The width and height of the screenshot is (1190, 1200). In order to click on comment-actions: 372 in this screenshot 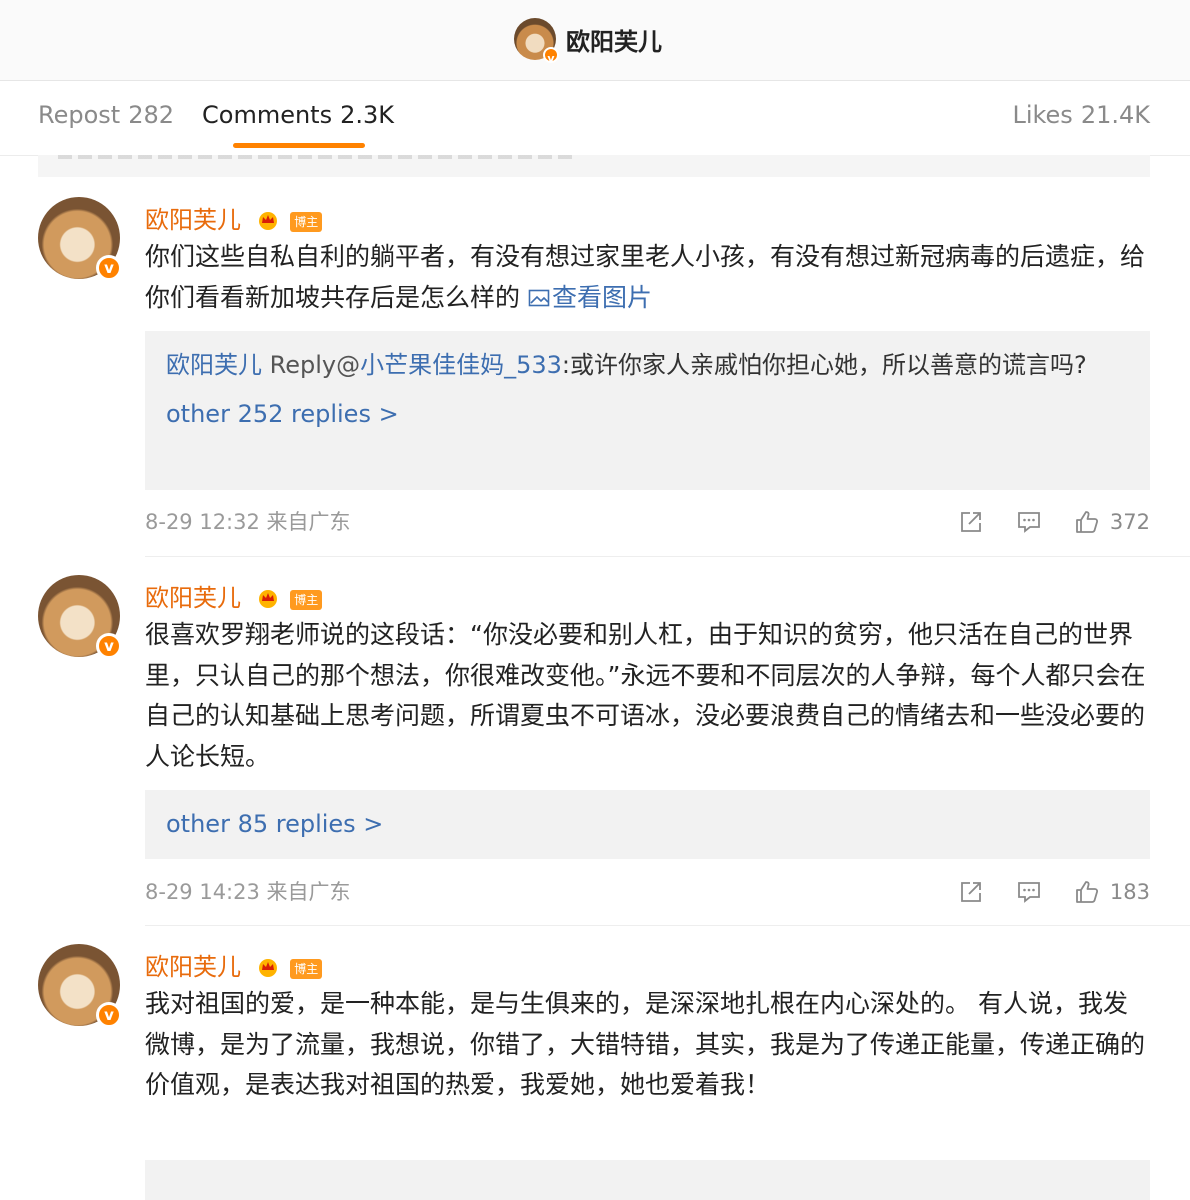, I will do `click(1038, 522)`.